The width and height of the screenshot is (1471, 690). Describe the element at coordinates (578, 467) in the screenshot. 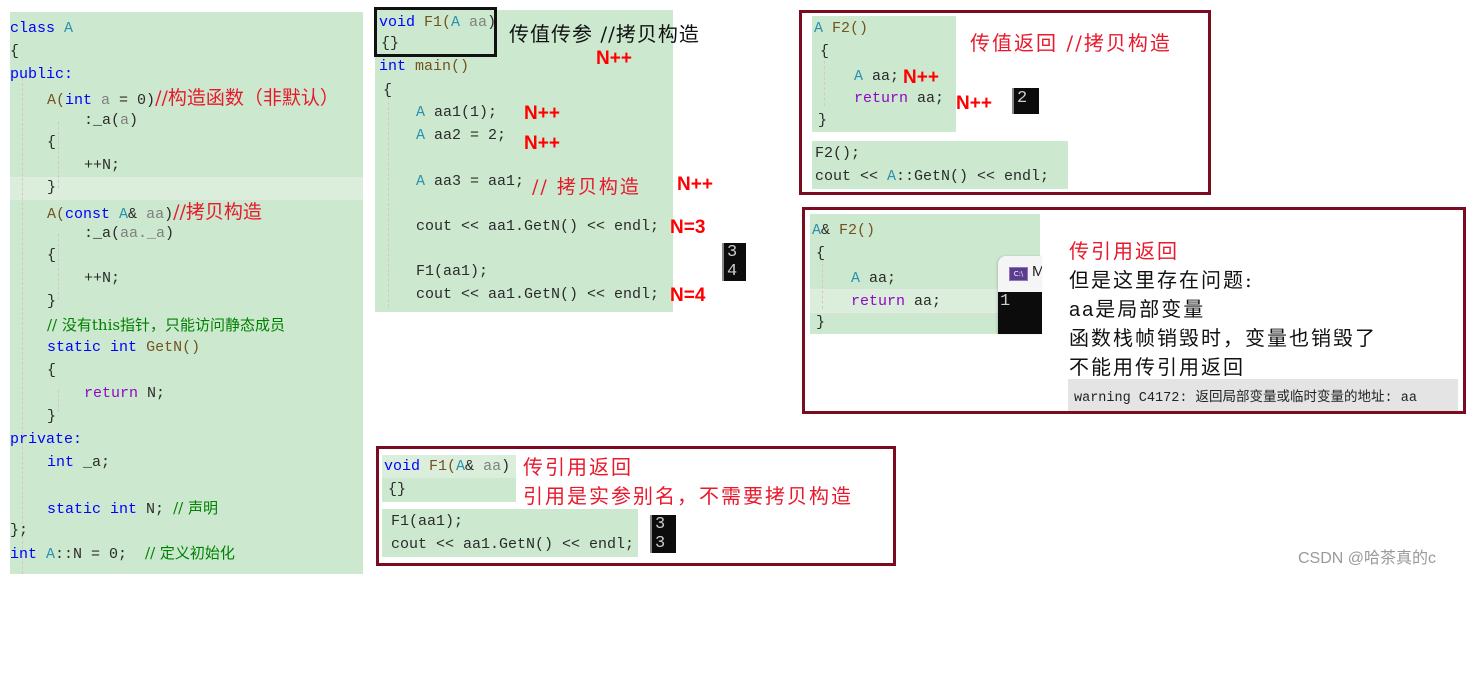

I see `pass-by-ref-title: 传引用返回` at that location.